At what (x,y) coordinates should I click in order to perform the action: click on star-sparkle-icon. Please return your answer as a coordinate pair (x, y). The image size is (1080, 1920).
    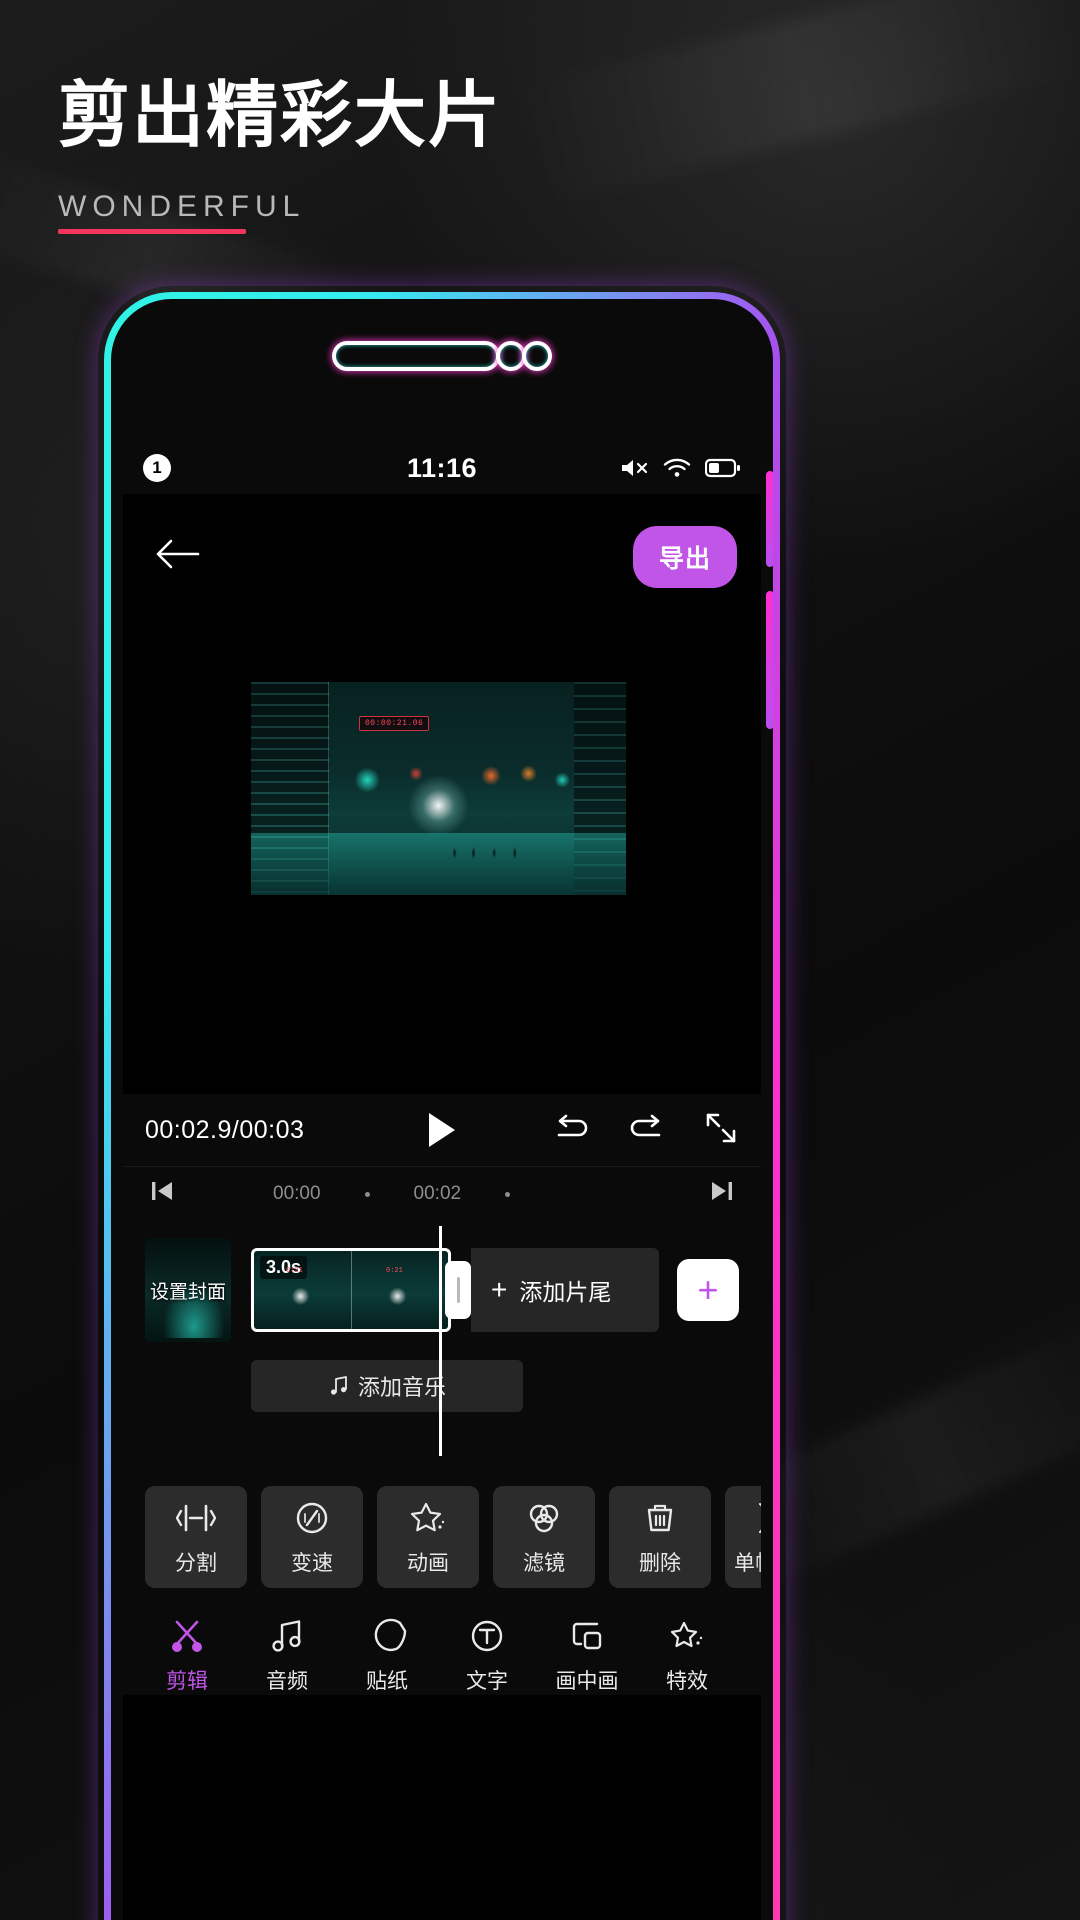
    Looking at the image, I should click on (427, 1516).